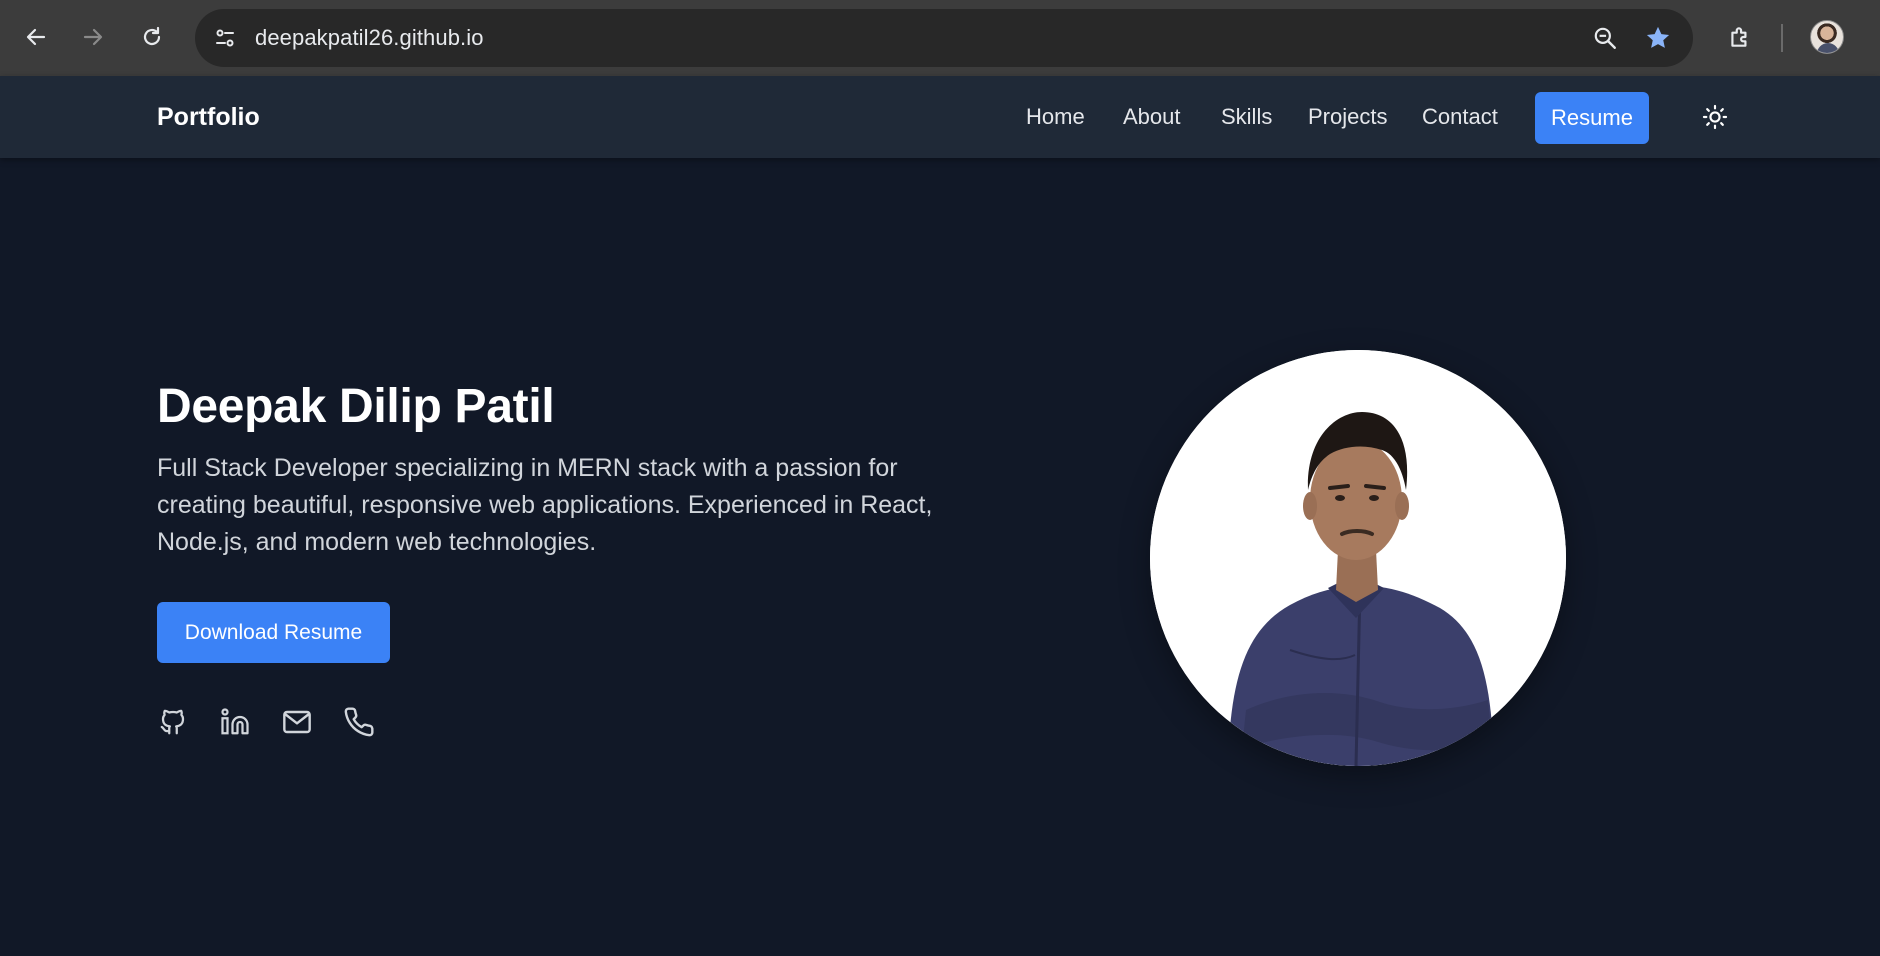 This screenshot has height=956, width=1880. I want to click on github-link, so click(173, 722).